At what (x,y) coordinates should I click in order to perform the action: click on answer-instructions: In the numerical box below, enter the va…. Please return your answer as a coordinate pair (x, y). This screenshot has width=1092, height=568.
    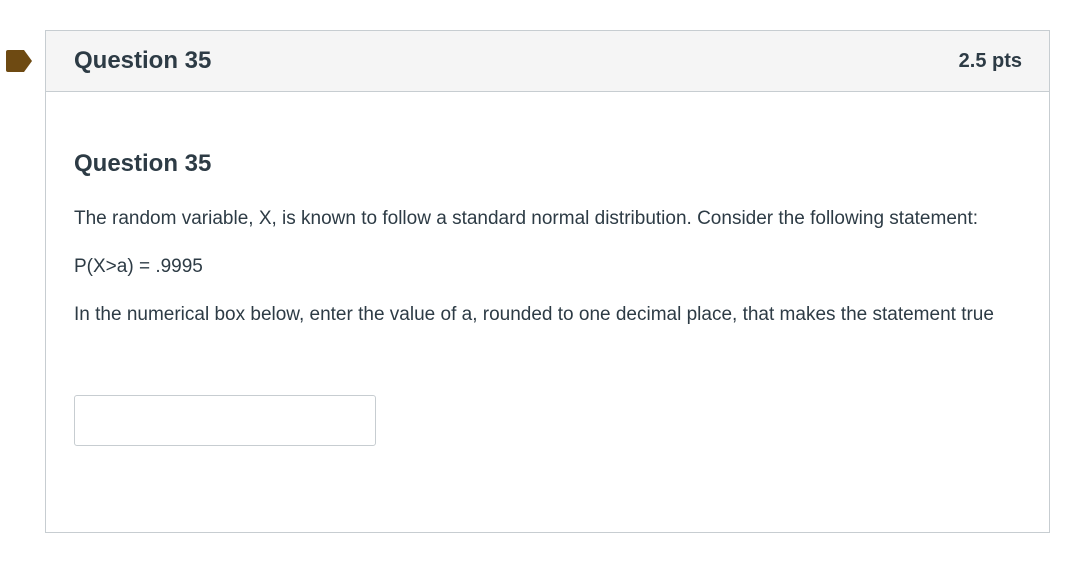
    Looking at the image, I should click on (534, 314).